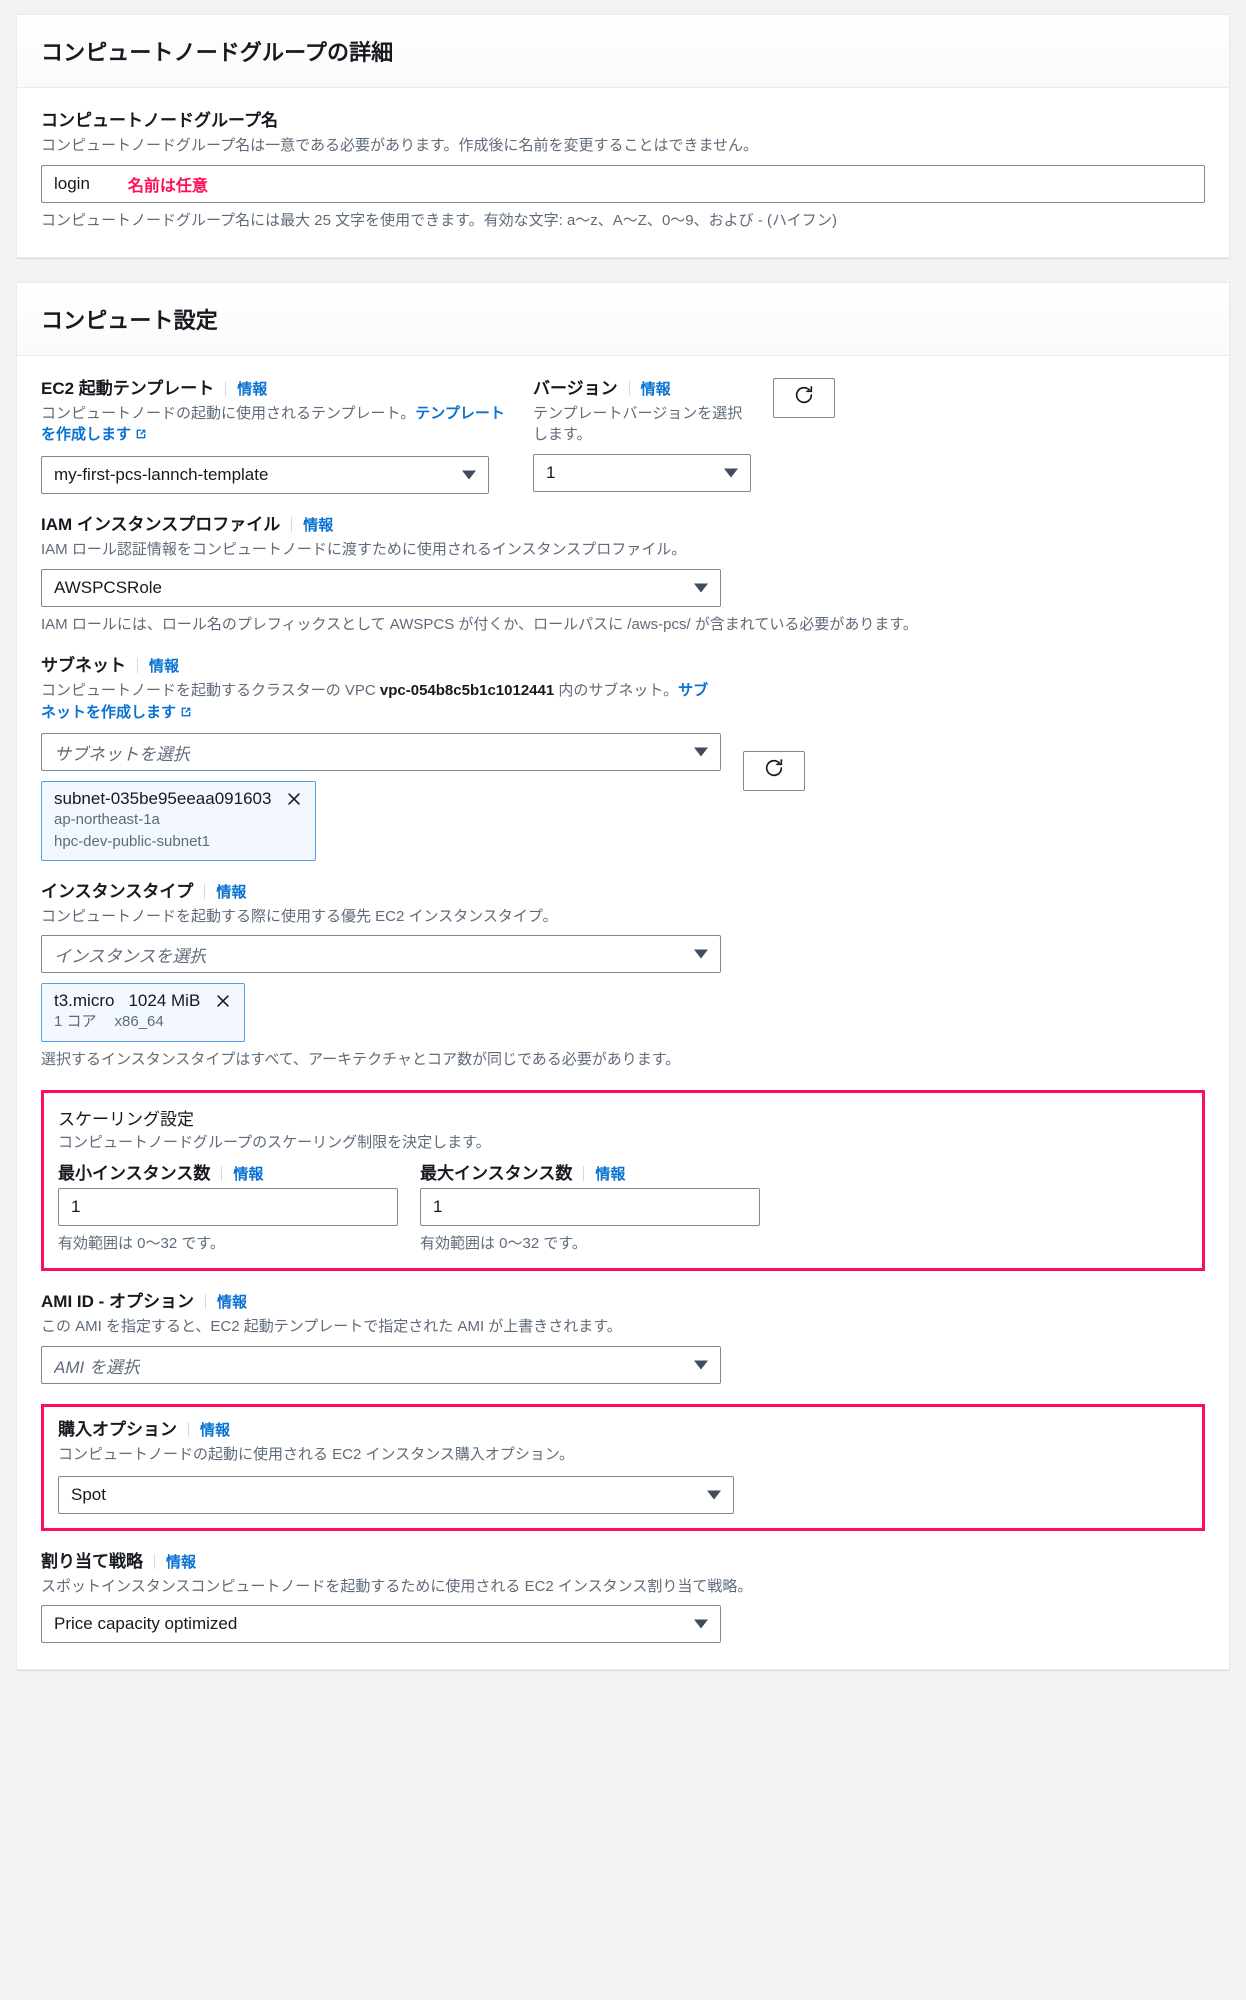 The image size is (1246, 2000). What do you see at coordinates (575, 388) in the screenshot?
I see `version-label: バージョン` at bounding box center [575, 388].